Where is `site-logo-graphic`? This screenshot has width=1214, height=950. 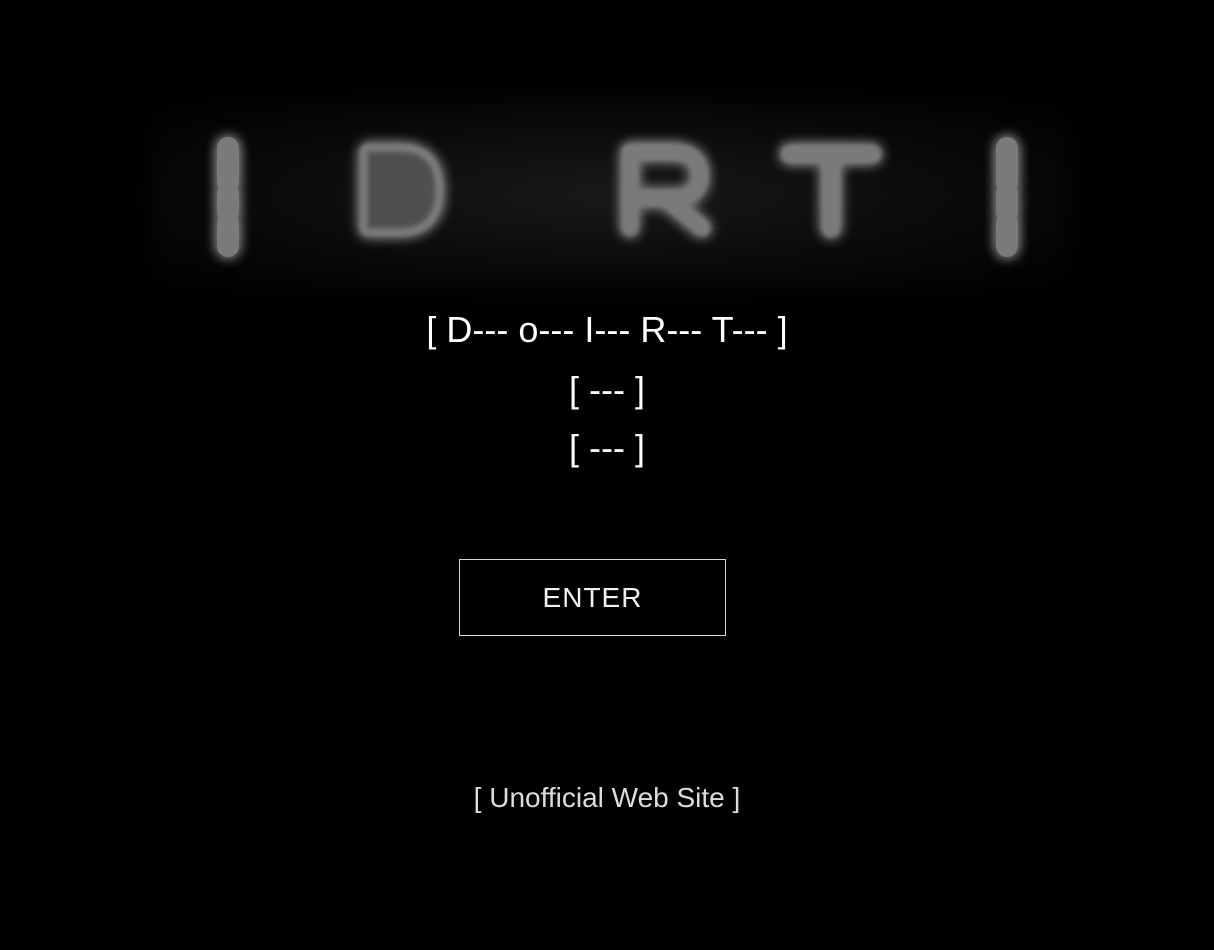 site-logo-graphic is located at coordinates (617, 197).